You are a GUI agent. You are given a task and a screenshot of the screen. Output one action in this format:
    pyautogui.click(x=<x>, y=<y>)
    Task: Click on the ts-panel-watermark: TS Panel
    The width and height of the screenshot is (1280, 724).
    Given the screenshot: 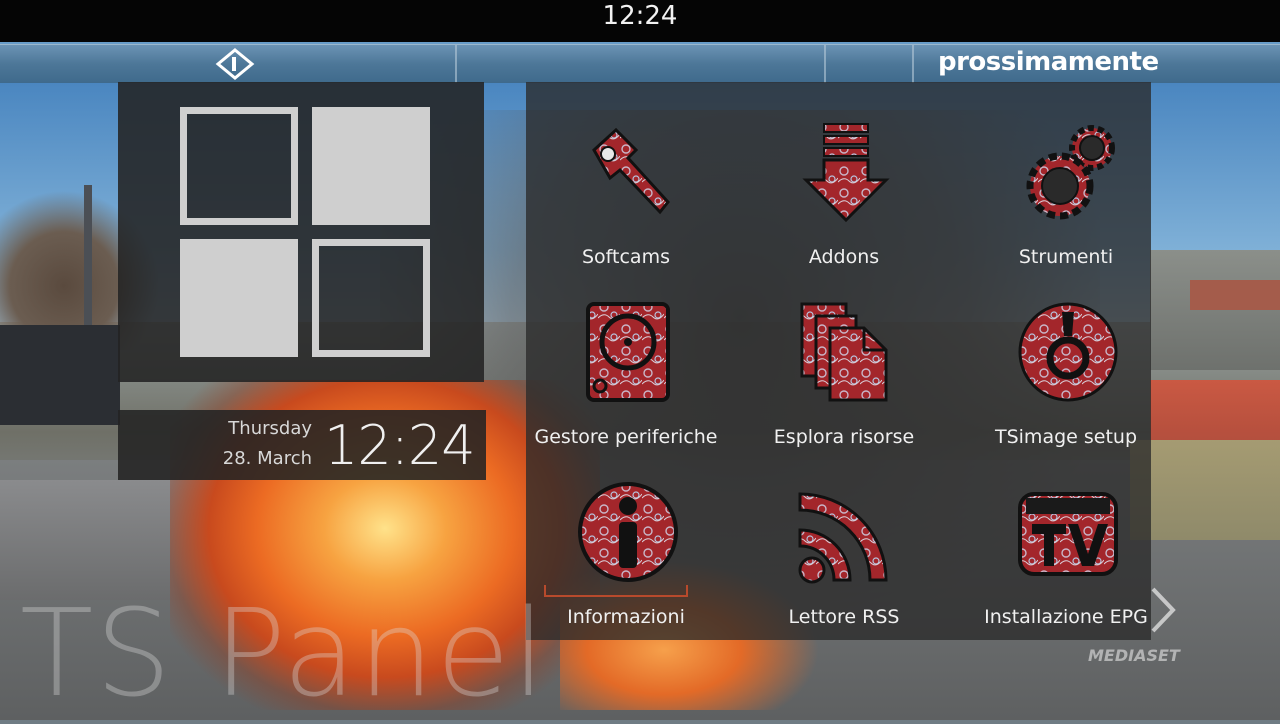 What is the action you would take?
    pyautogui.click(x=284, y=654)
    